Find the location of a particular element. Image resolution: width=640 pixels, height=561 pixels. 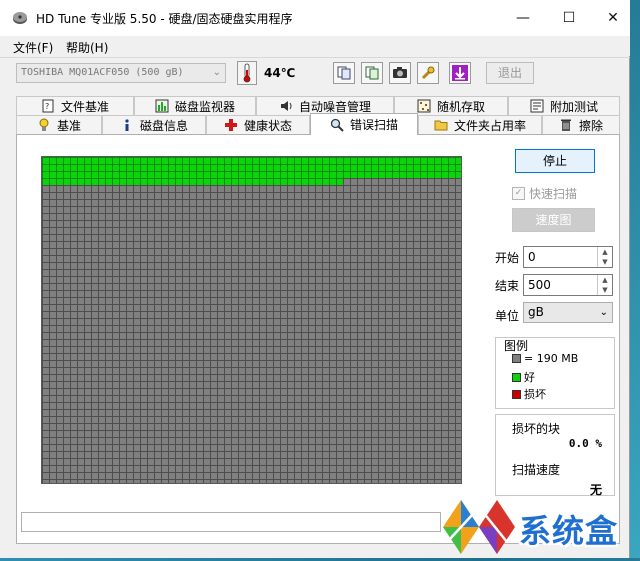

watermark-logo: 系统盒 is located at coordinates (541, 527).